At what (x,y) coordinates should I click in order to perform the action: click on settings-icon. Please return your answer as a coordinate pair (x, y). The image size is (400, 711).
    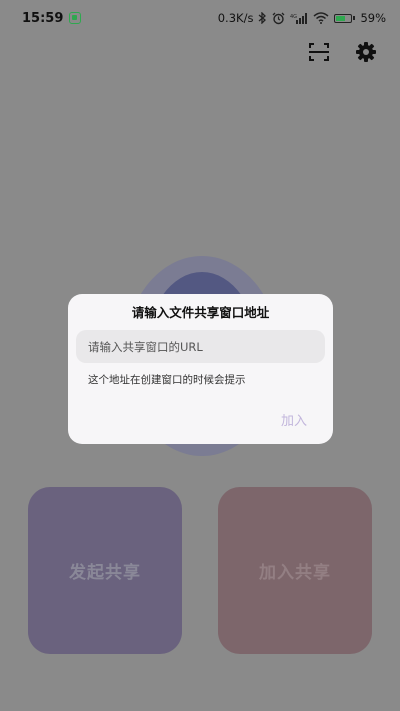
    Looking at the image, I should click on (366, 52).